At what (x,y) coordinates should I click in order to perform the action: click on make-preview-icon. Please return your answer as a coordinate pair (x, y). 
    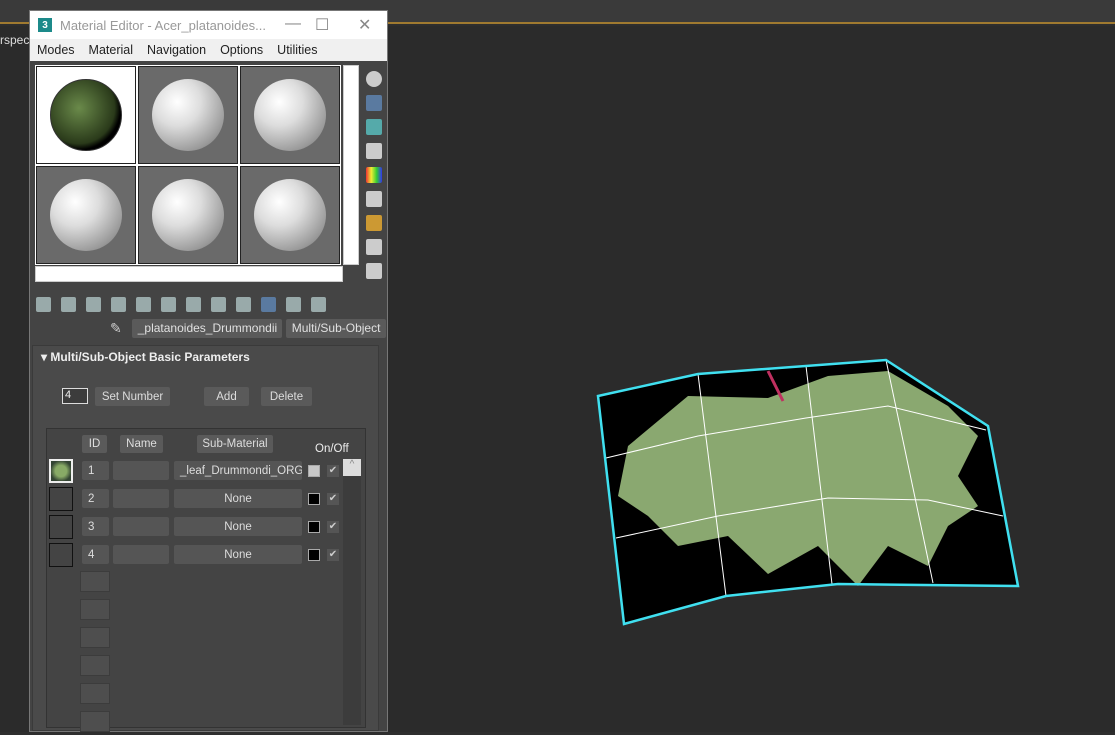
    Looking at the image, I should click on (374, 199).